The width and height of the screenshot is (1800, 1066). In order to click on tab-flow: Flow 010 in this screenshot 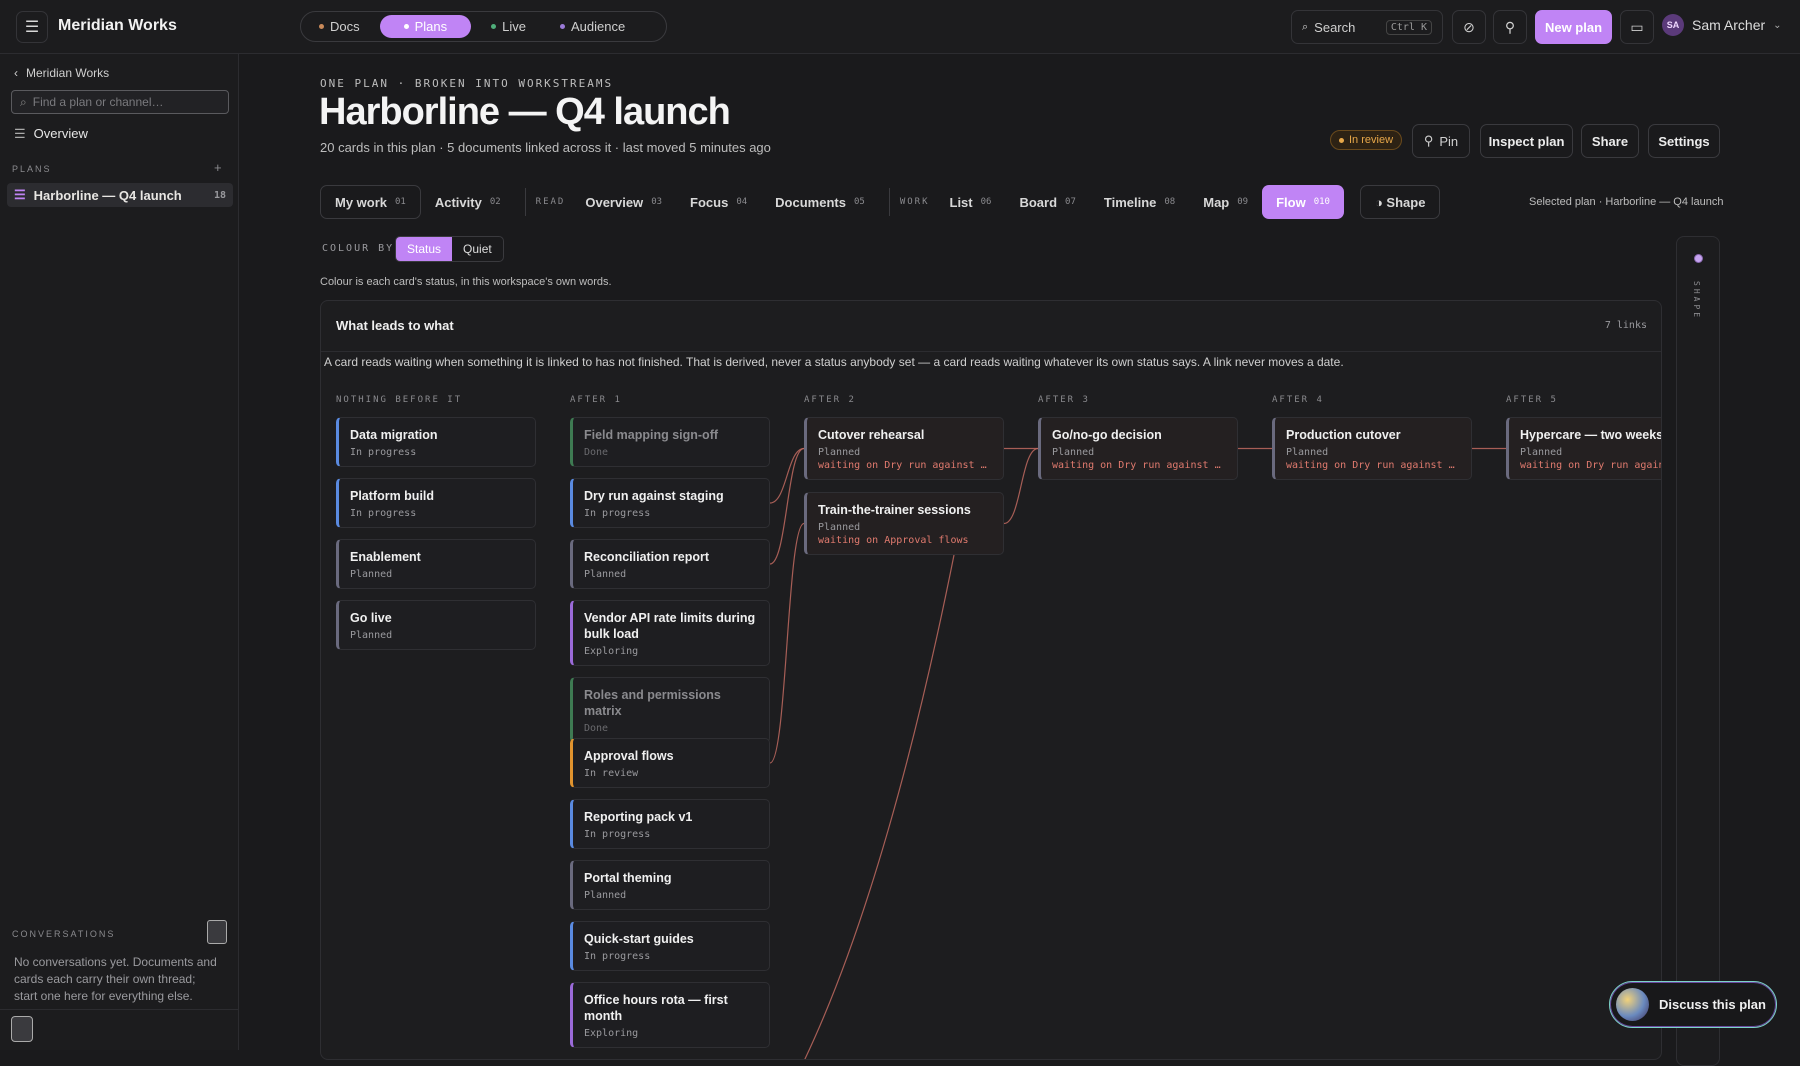, I will do `click(1303, 202)`.